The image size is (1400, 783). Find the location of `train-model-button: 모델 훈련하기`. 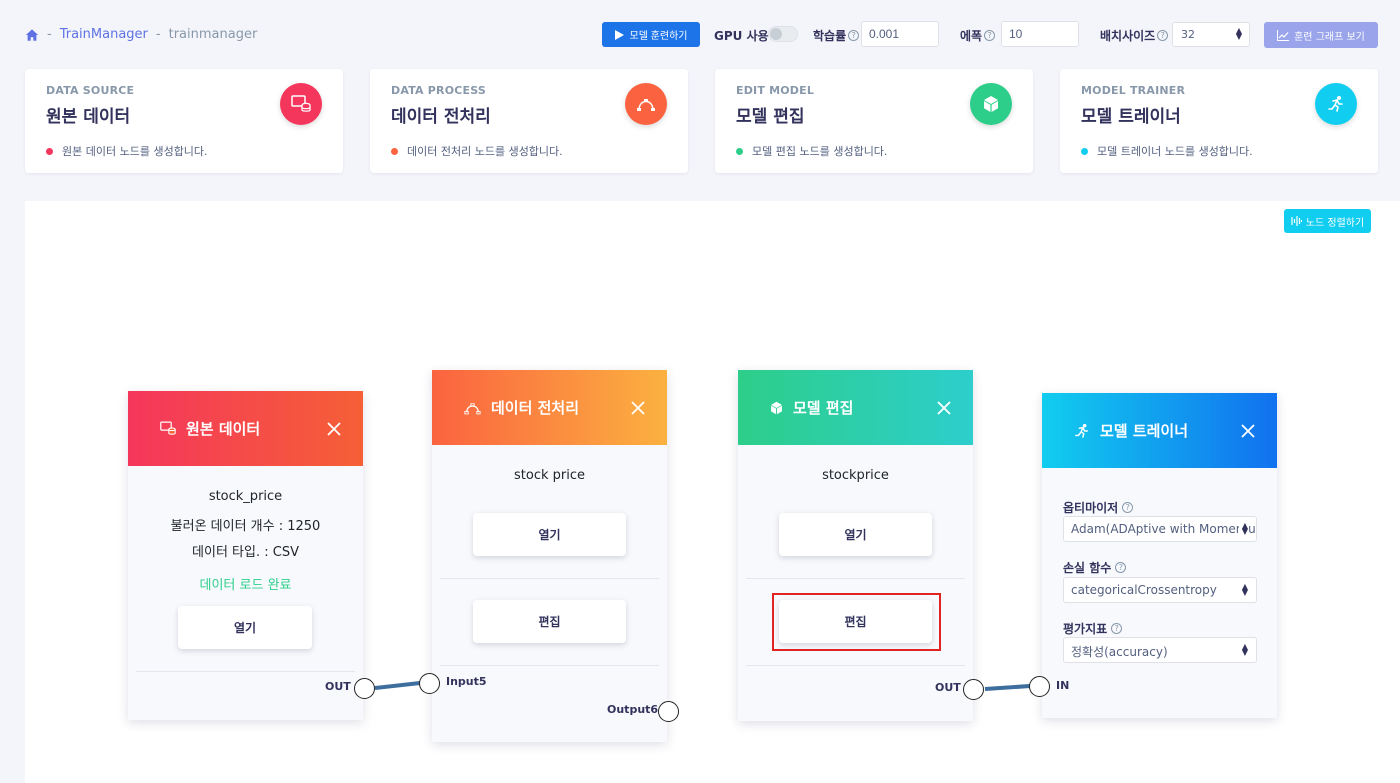

train-model-button: 모델 훈련하기 is located at coordinates (651, 34).